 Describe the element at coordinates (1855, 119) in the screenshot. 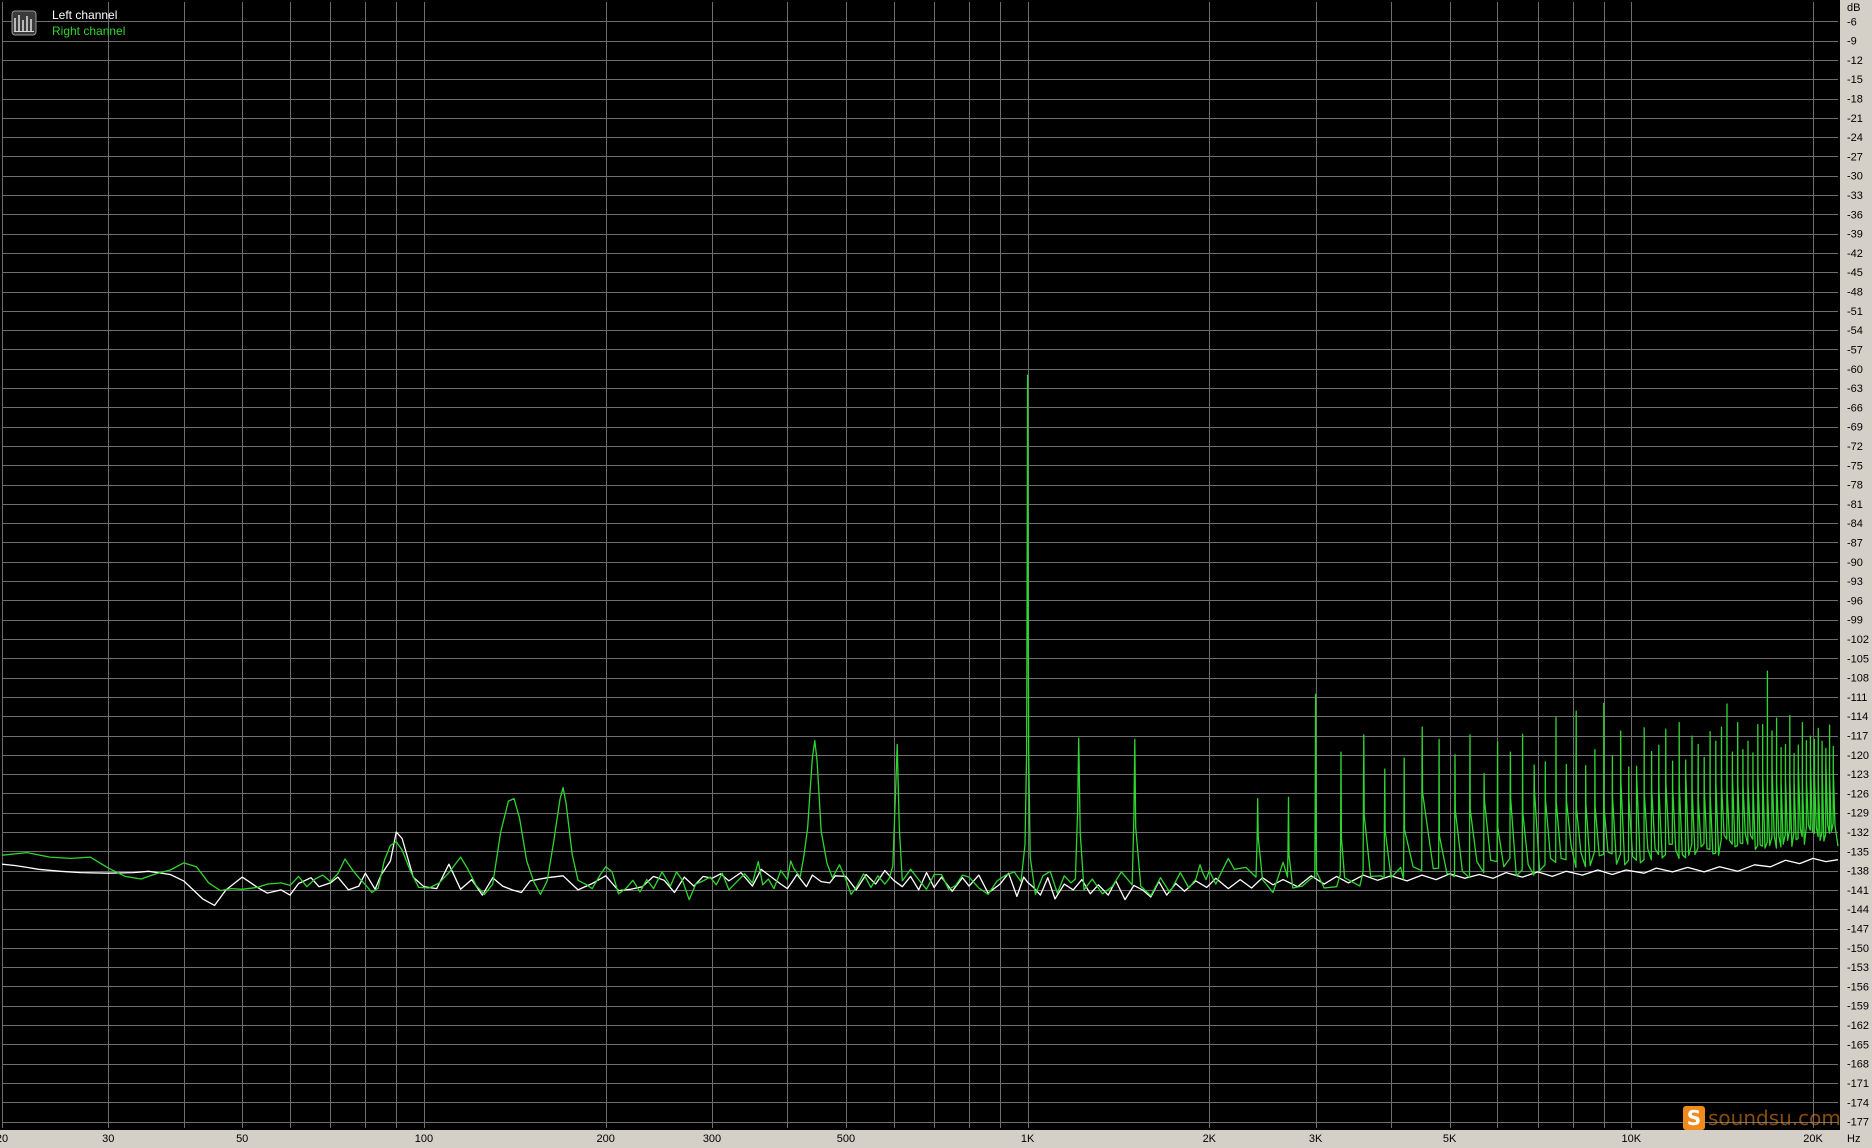

I see `y-tick-label: -21` at that location.